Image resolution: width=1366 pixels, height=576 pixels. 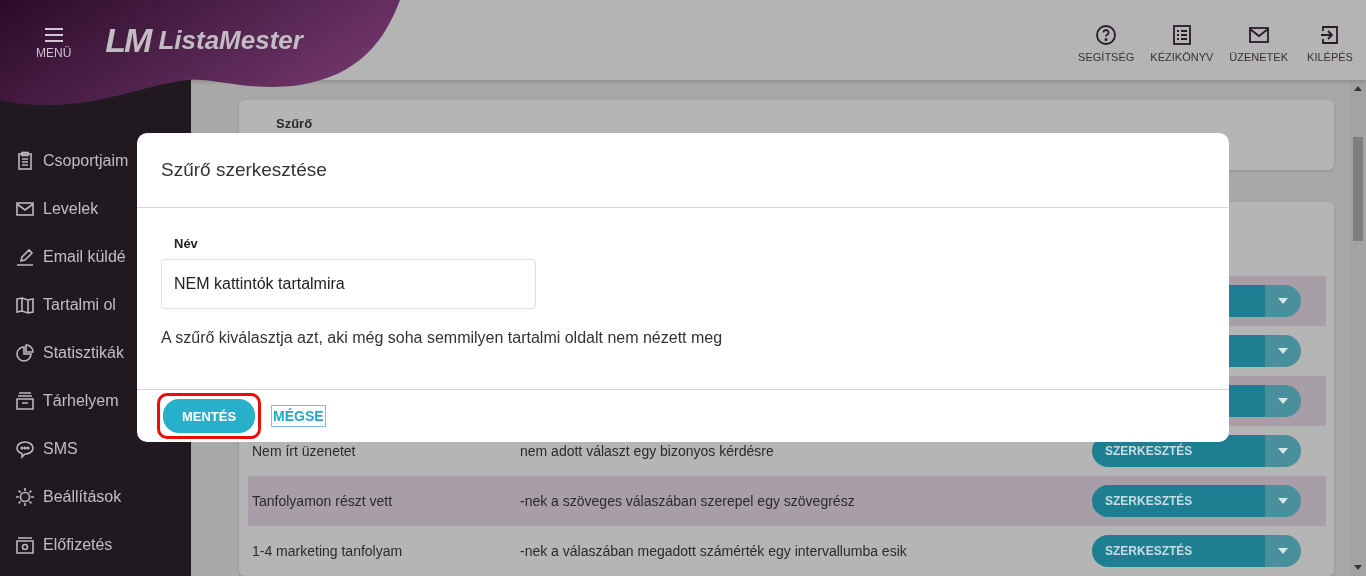 What do you see at coordinates (54, 44) in the screenshot?
I see `menu-button: MENÜ` at bounding box center [54, 44].